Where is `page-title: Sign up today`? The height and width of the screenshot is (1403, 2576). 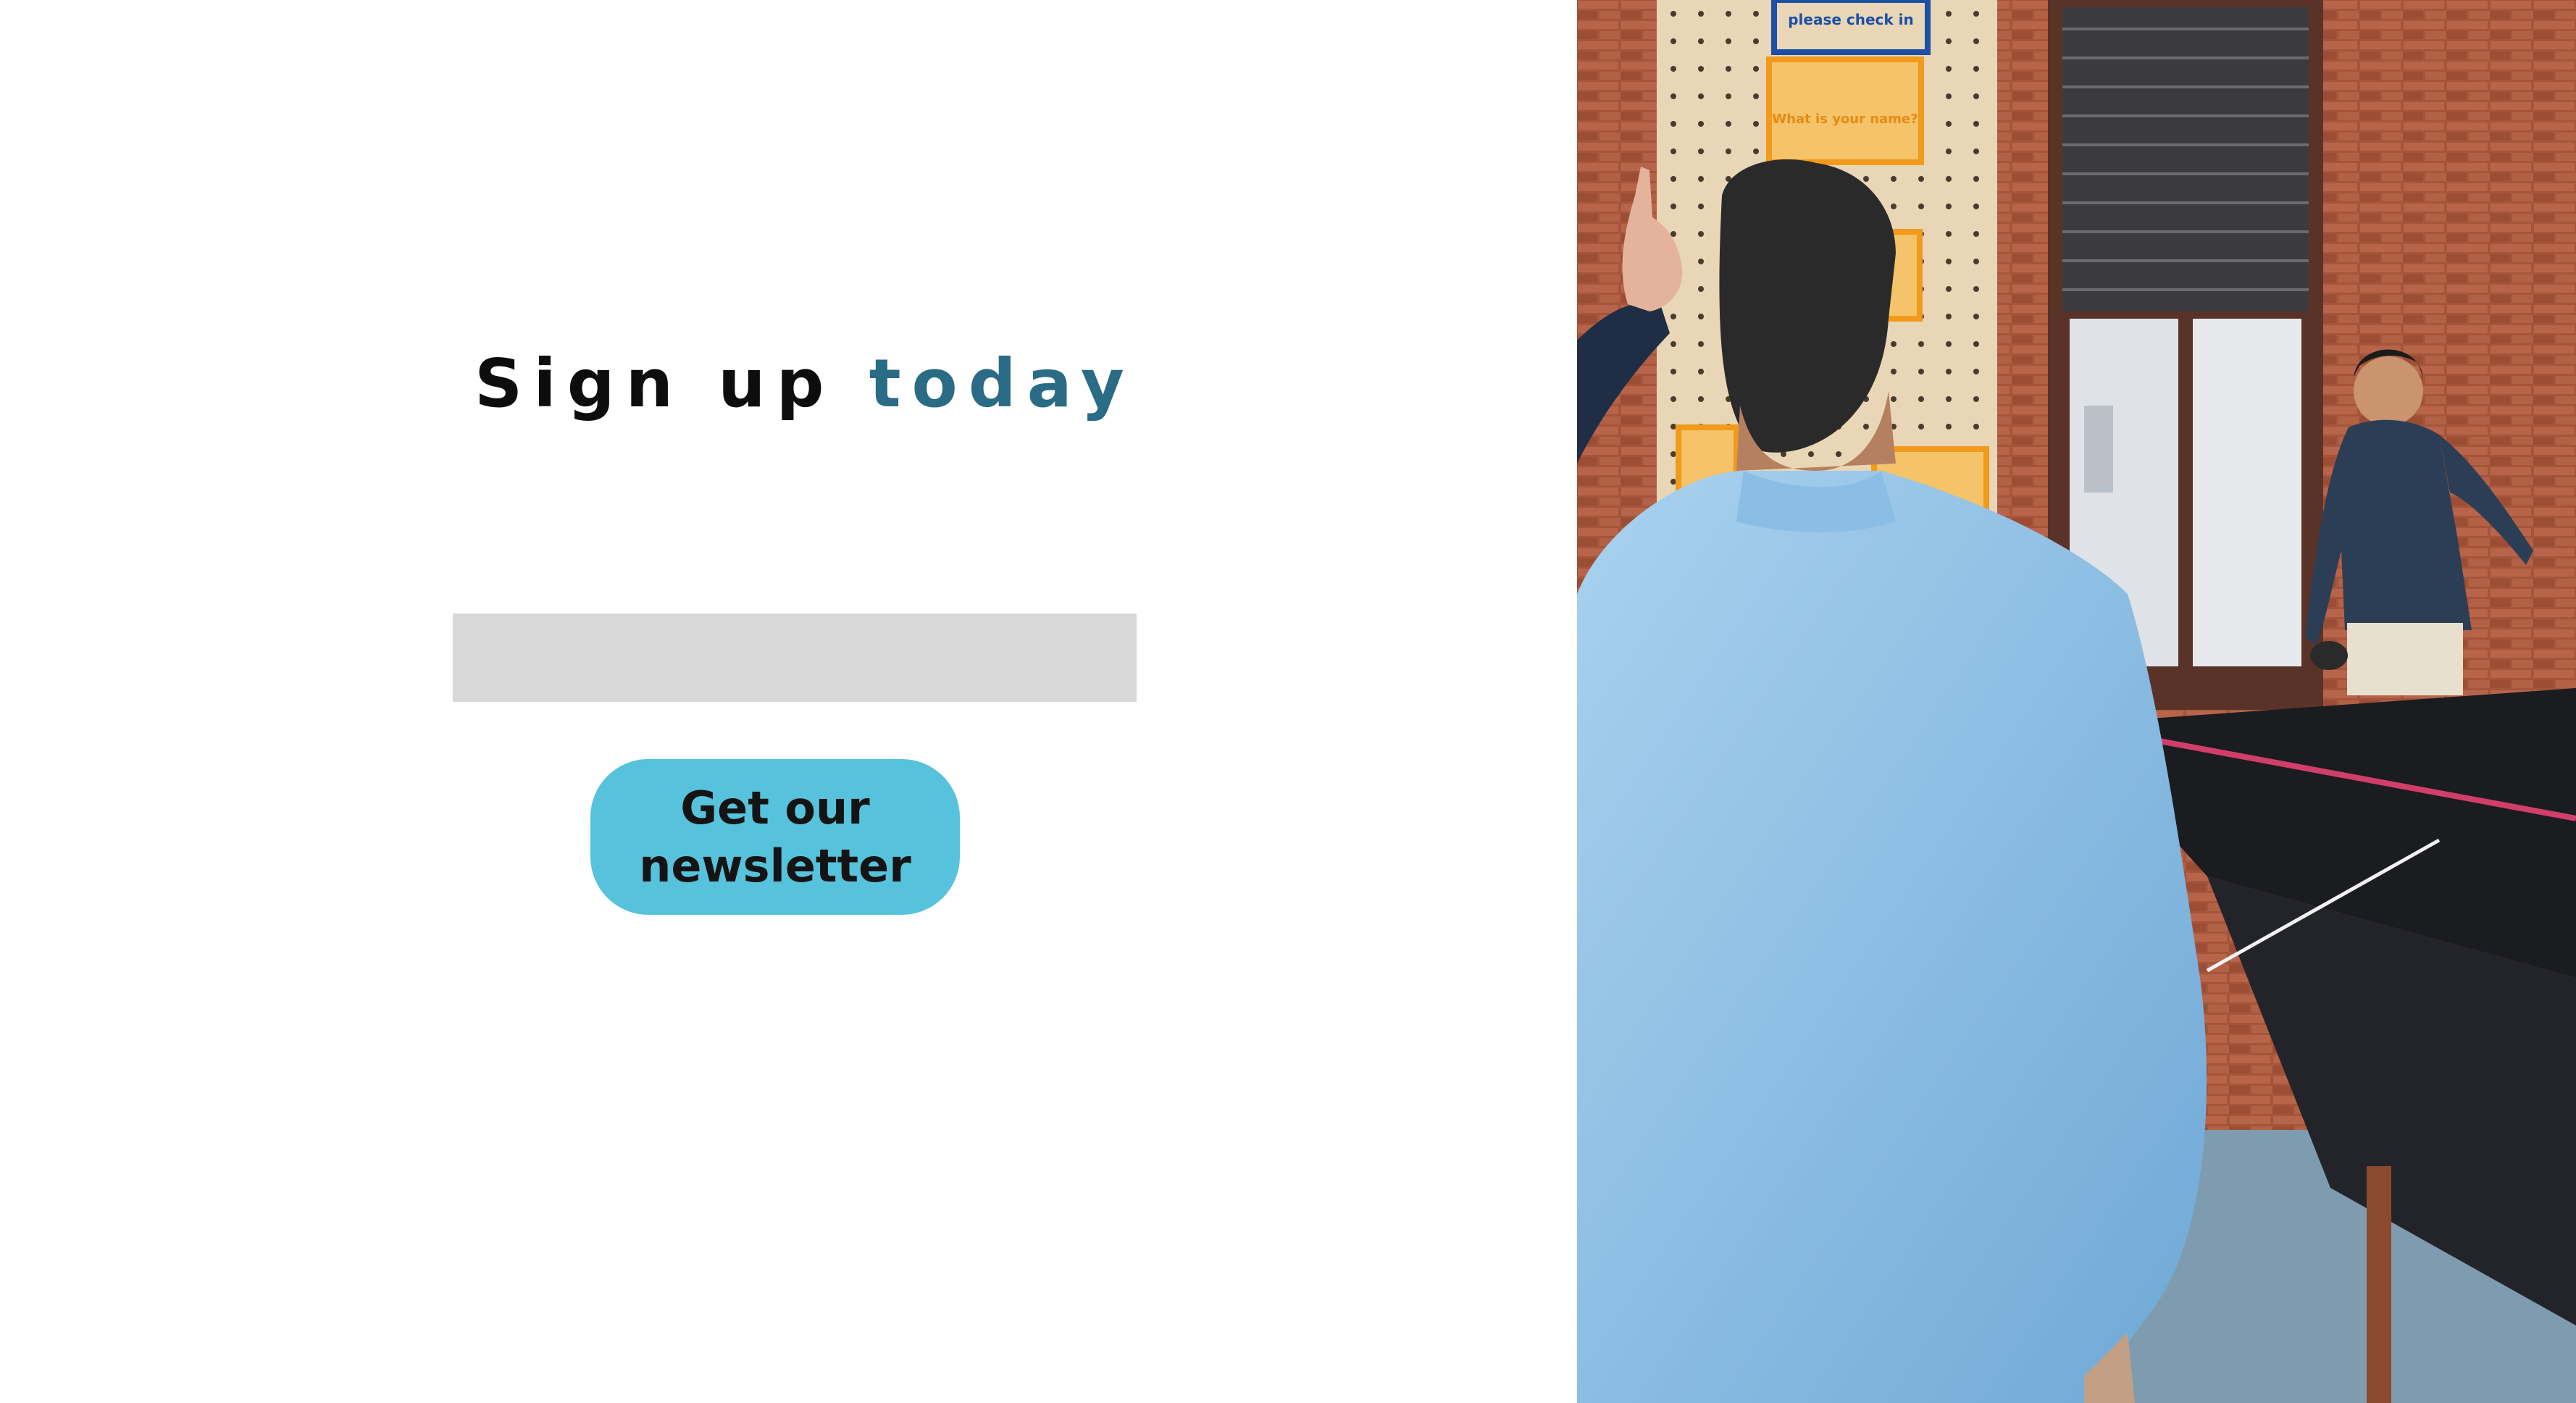
page-title: Sign up today is located at coordinates (800, 383).